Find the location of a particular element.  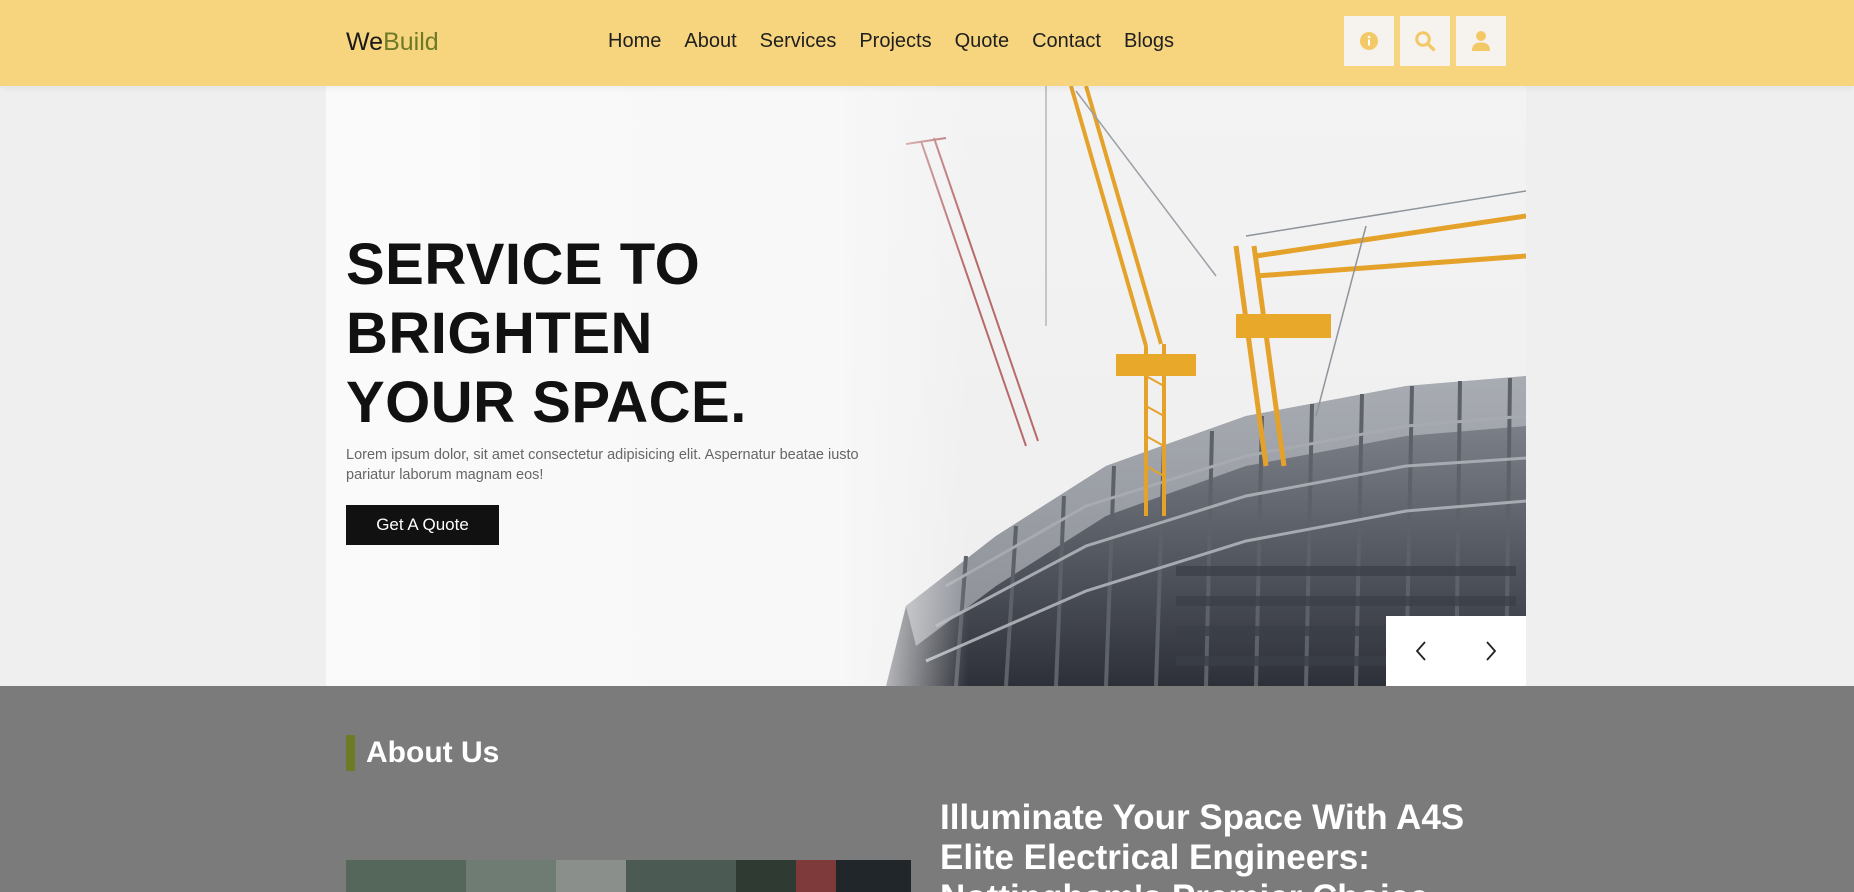

nav-item-home: Home is located at coordinates (634, 41).